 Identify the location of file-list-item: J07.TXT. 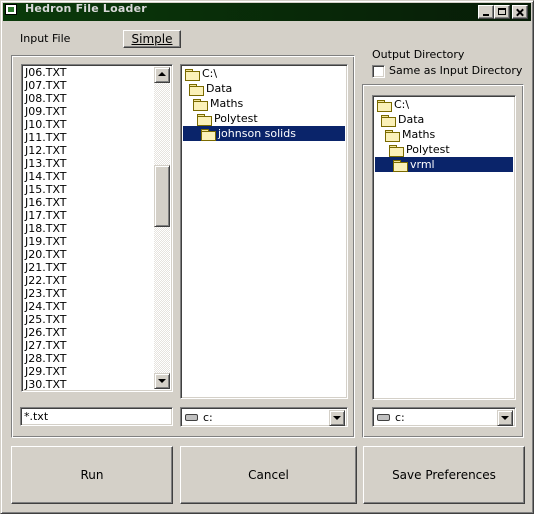
(46, 85).